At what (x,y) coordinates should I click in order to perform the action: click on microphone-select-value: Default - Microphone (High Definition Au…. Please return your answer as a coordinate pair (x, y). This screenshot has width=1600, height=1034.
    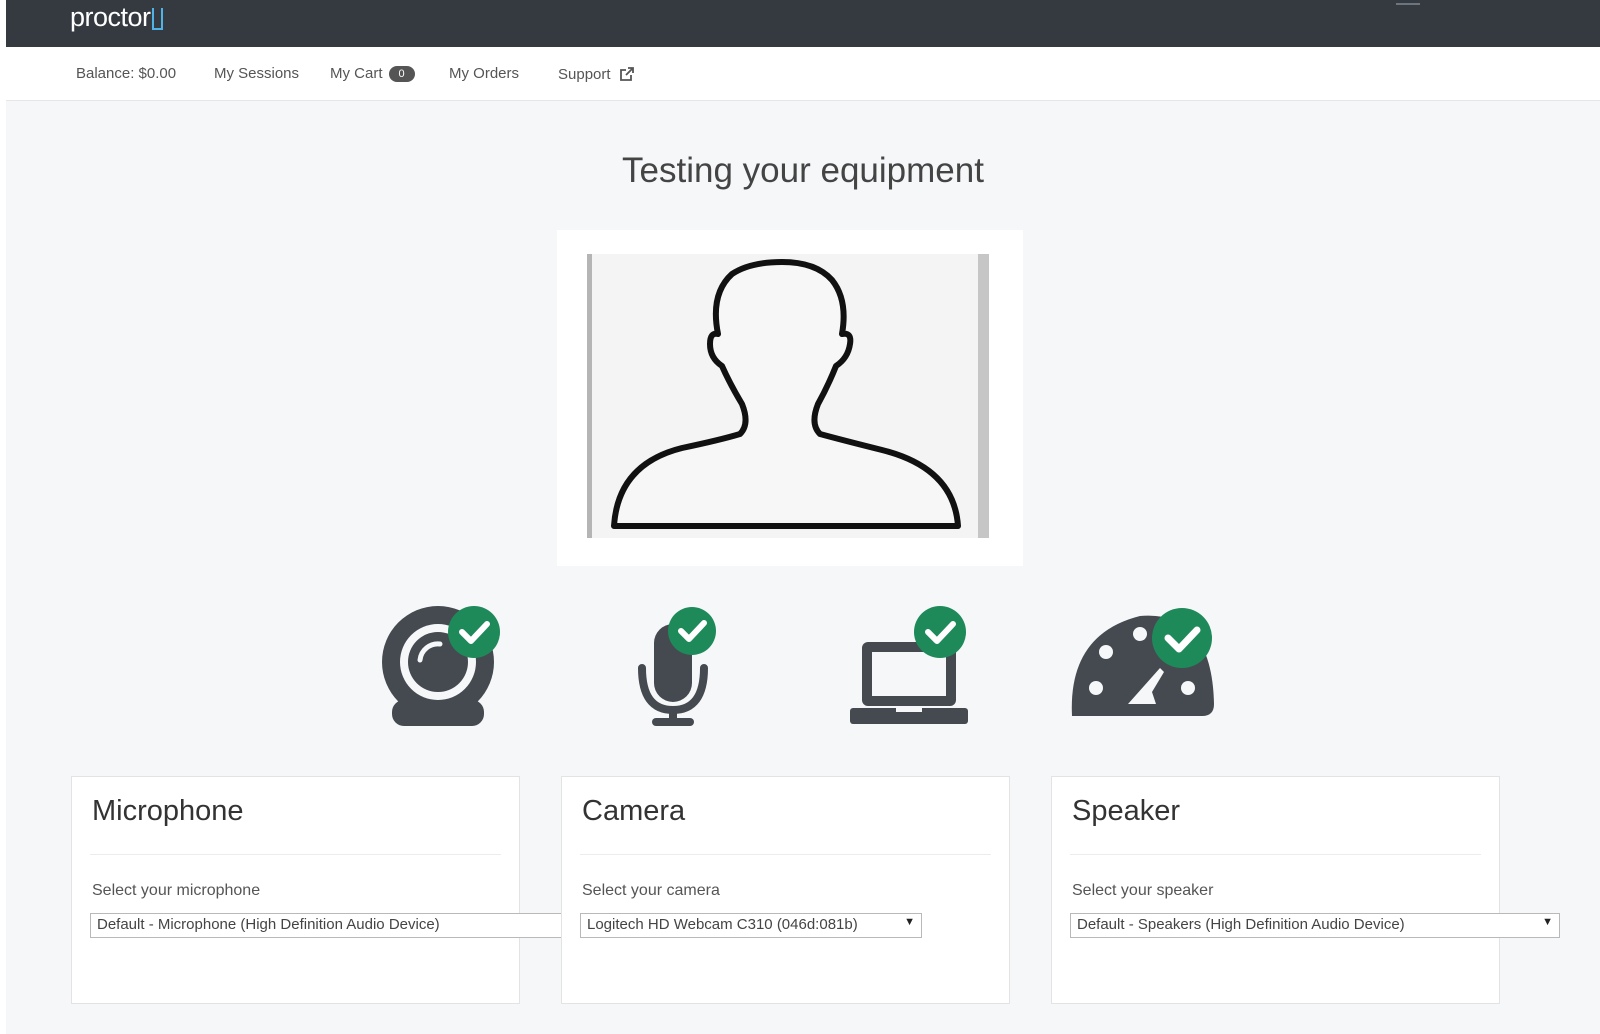
    Looking at the image, I should click on (268, 924).